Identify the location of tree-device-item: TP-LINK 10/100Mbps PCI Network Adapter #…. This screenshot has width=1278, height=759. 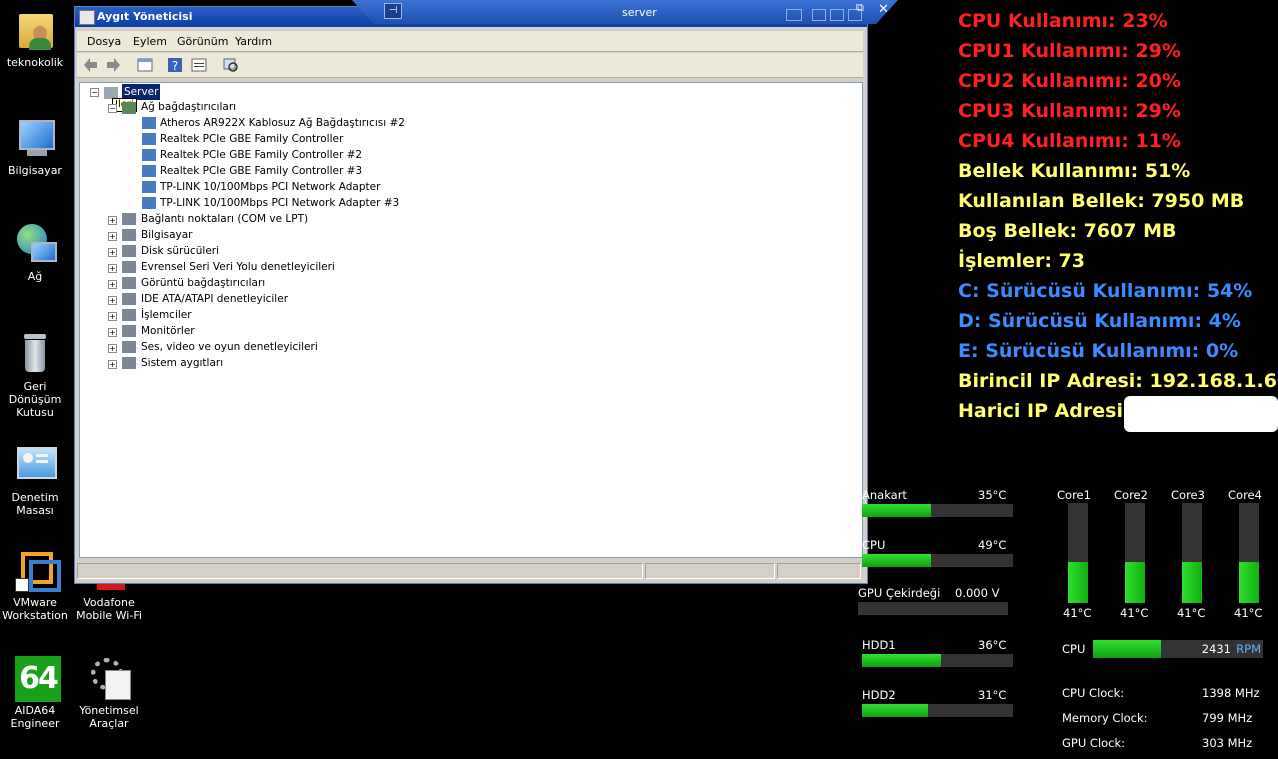
(279, 203).